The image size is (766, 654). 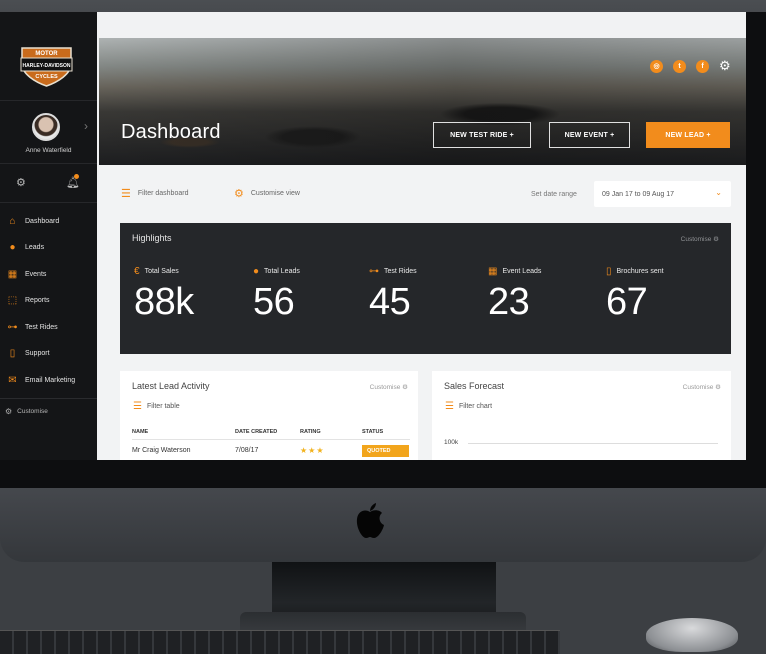 What do you see at coordinates (638, 194) in the screenshot?
I see `date-range-value: 09 Jan 17 to 09 Aug 17` at bounding box center [638, 194].